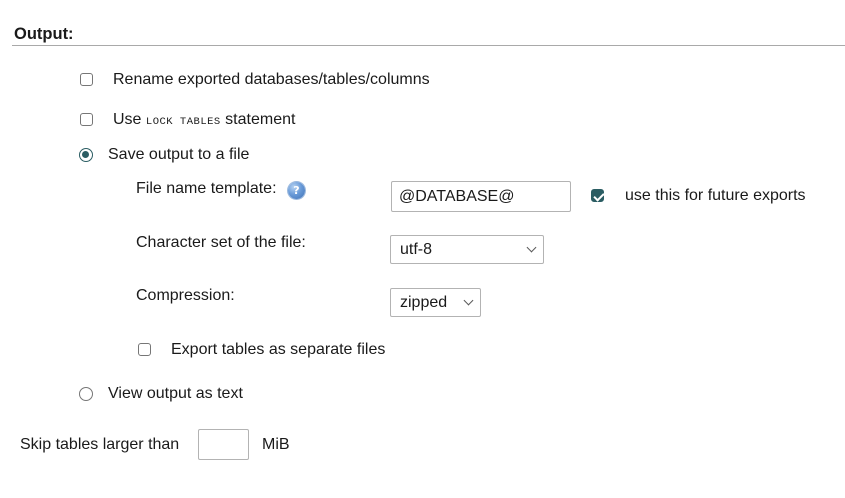  I want to click on separate-files-checkbox, so click(144, 349).